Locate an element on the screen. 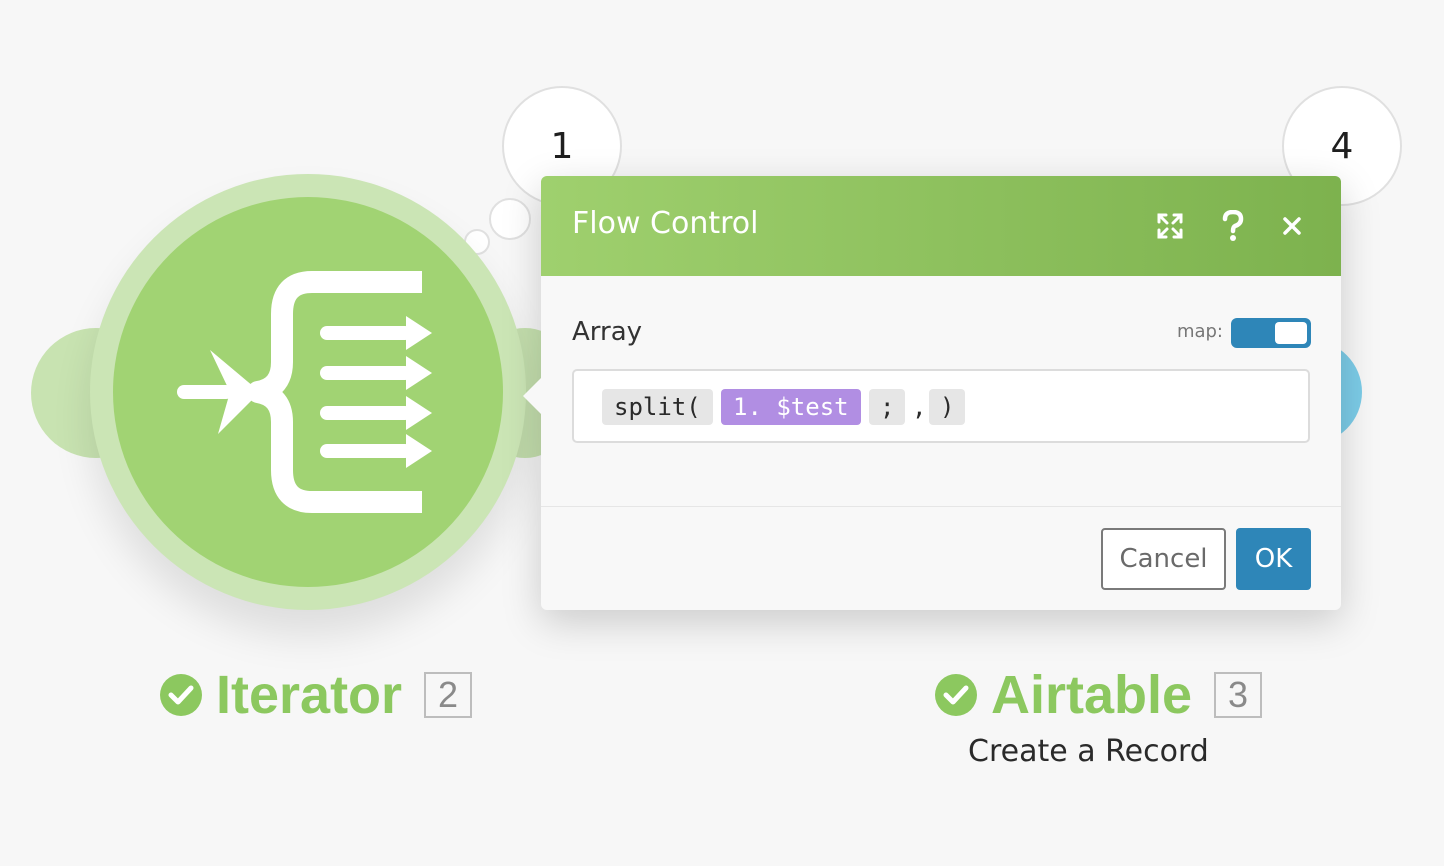 The width and height of the screenshot is (1444, 866). dialog-footer-divider is located at coordinates (941, 506).